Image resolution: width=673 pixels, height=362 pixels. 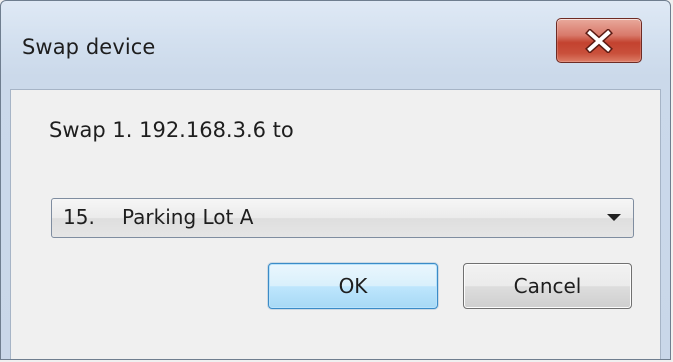 What do you see at coordinates (353, 286) in the screenshot?
I see `ok-button: OK` at bounding box center [353, 286].